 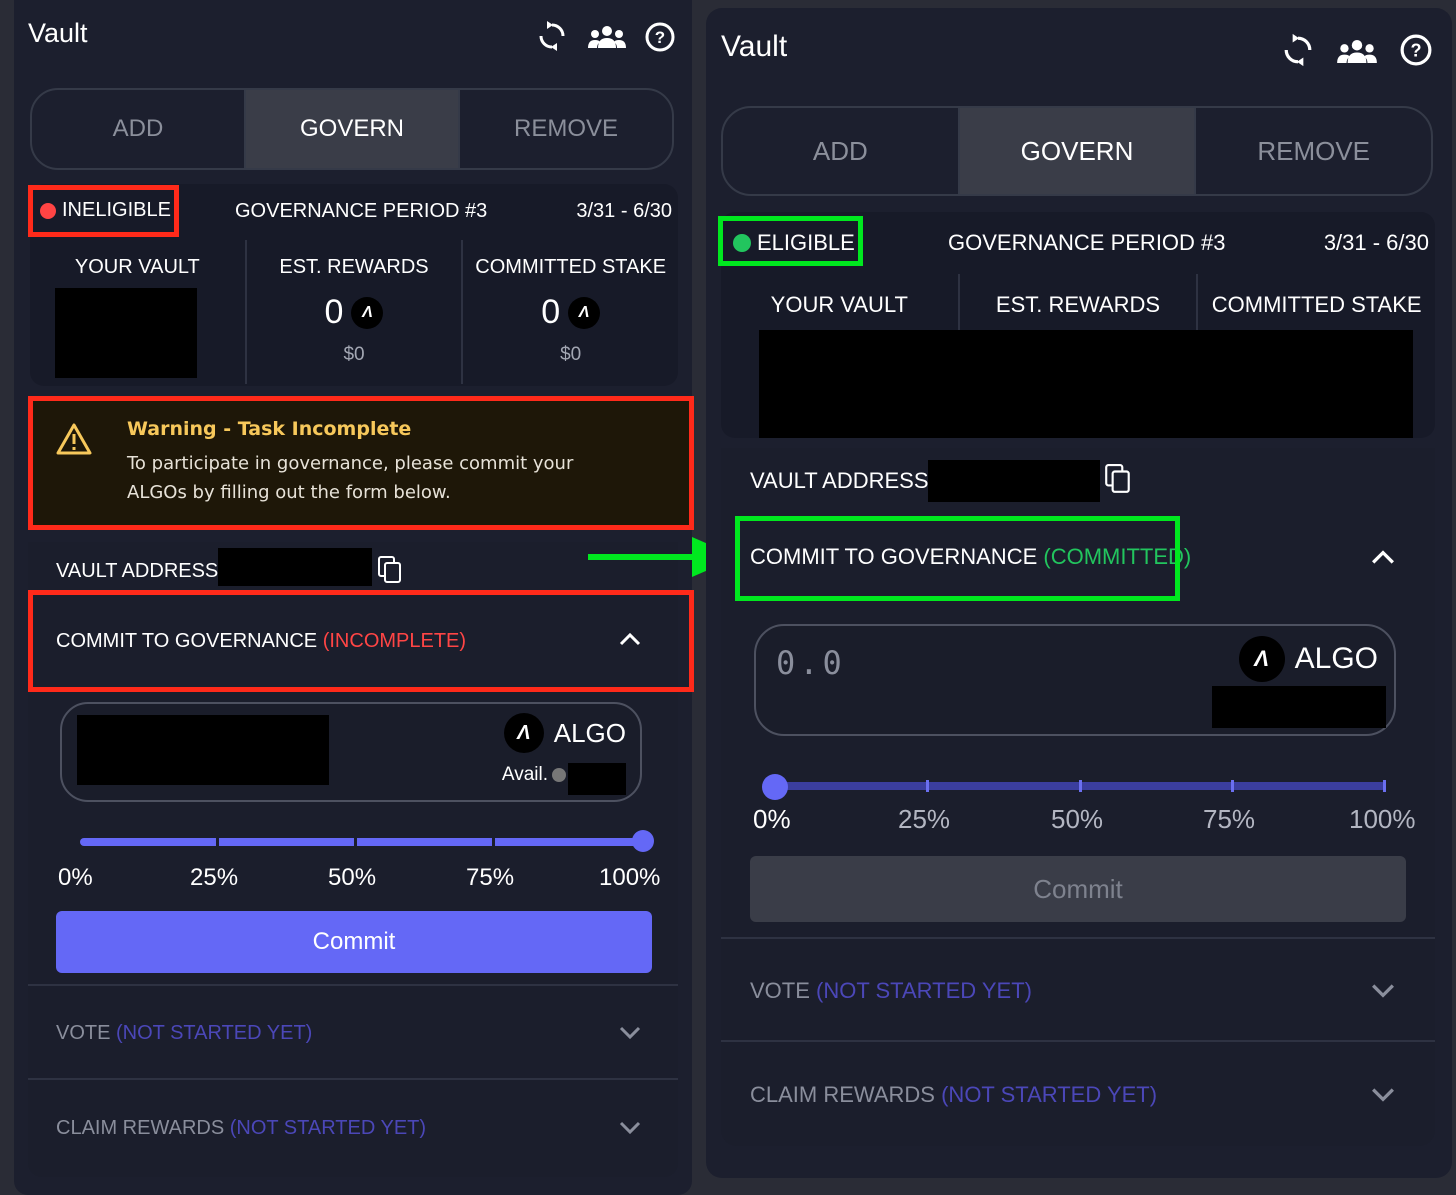 What do you see at coordinates (1086, 384) in the screenshot?
I see `redacted-stats` at bounding box center [1086, 384].